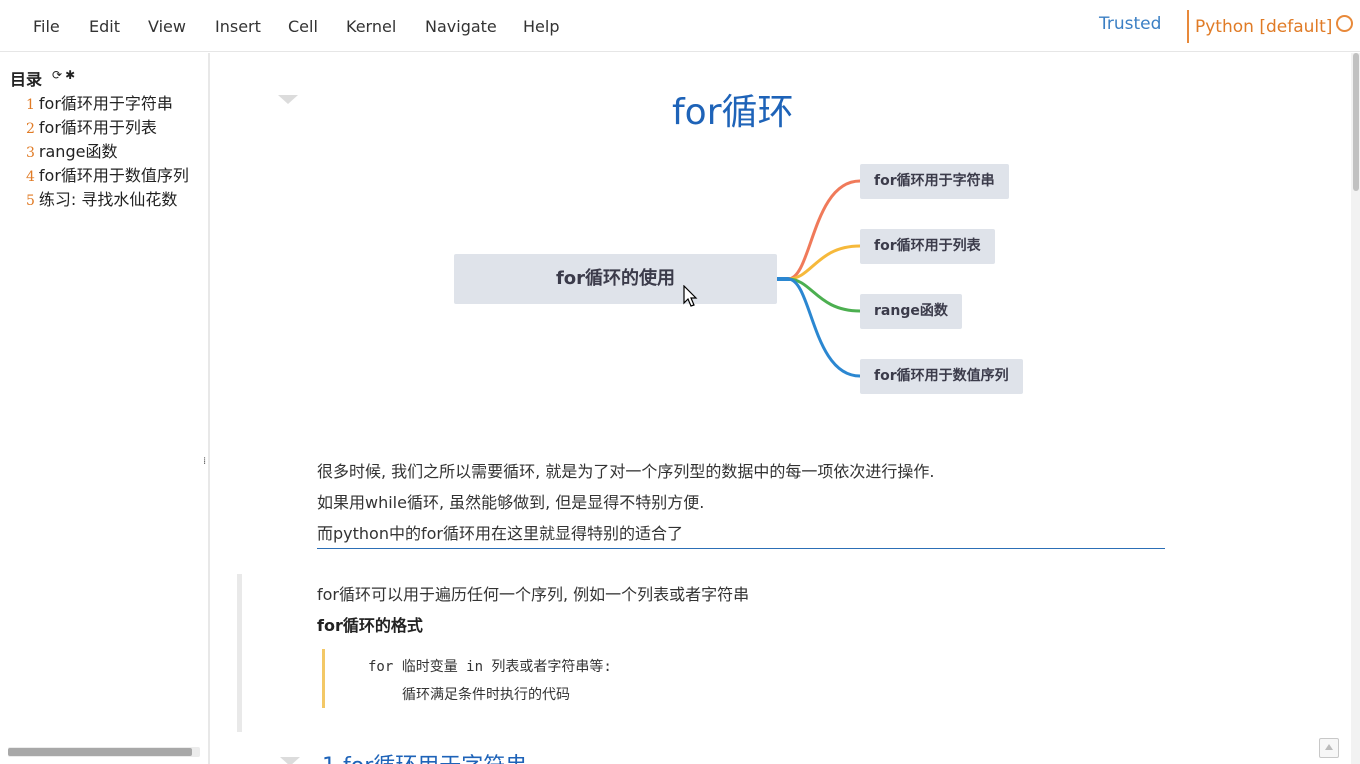  I want to click on mouse-cursor-icon, so click(690, 296).